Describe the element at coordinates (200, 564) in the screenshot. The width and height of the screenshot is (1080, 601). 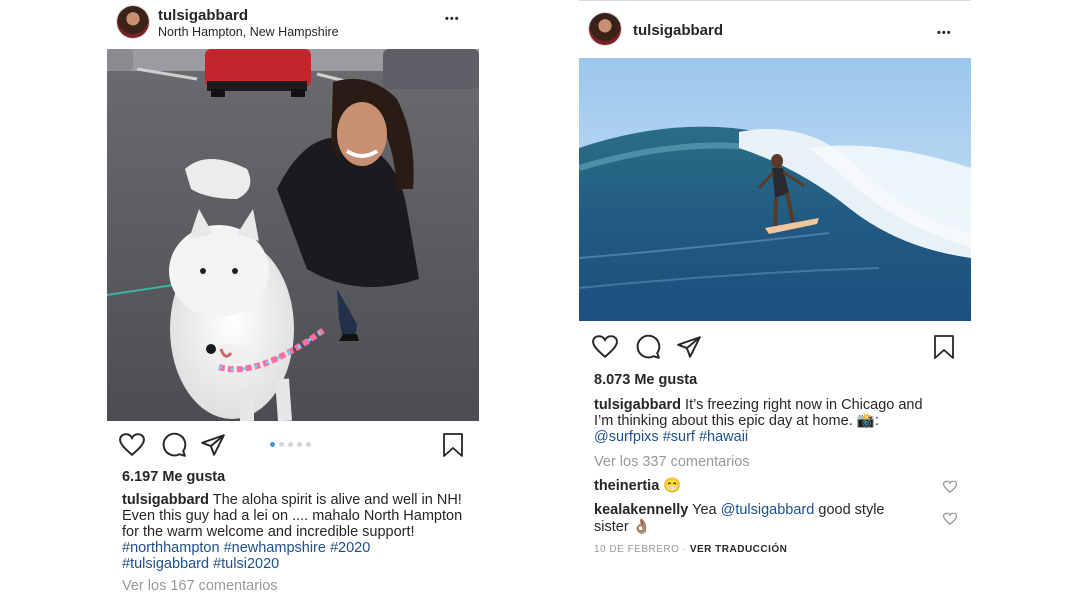
I see `hashtags: #tulsigabbard #tulsi2020` at that location.